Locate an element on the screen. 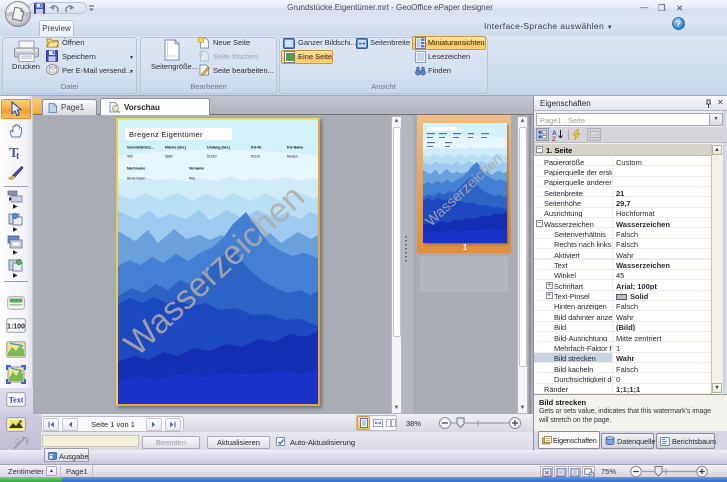 The height and width of the screenshot is (482, 727). svg-text: Z is located at coordinates (554, 138).